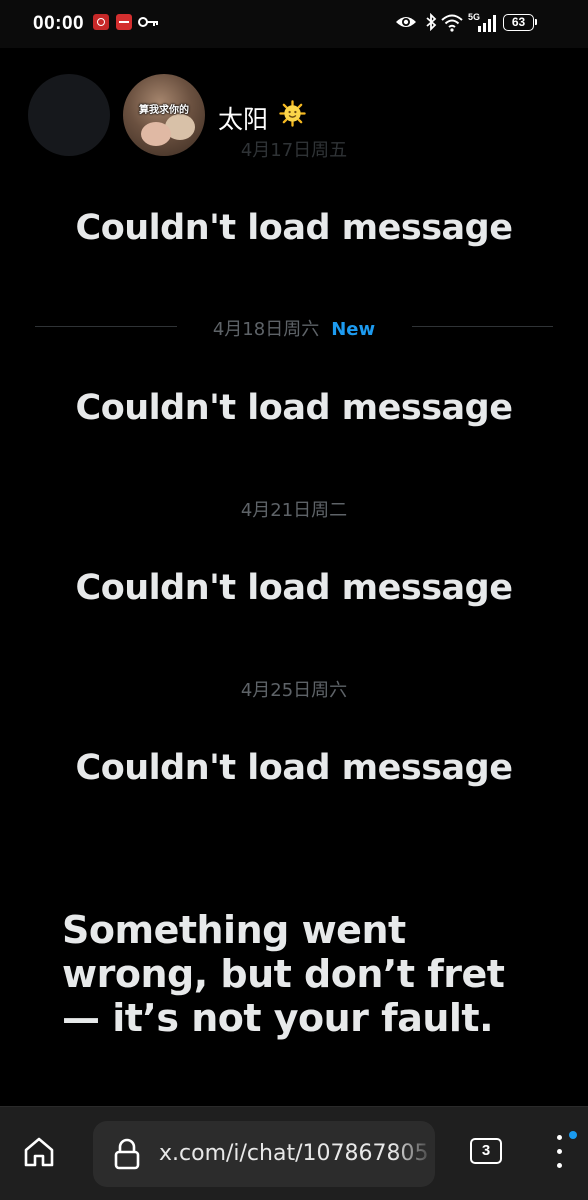  I want to click on new-badge: New, so click(353, 329).